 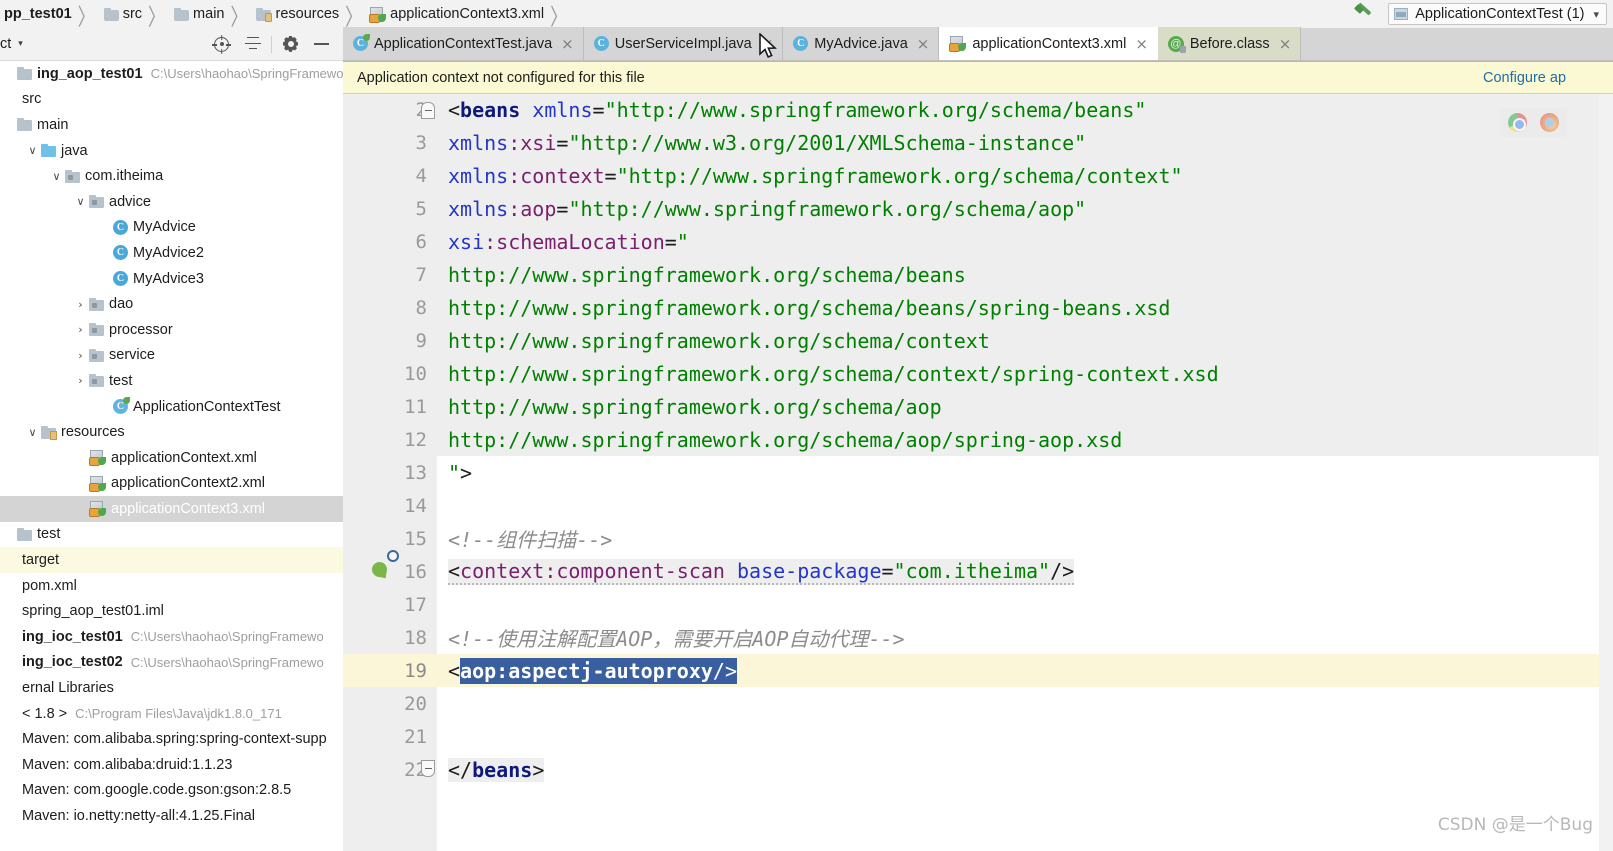 I want to click on editor-tab: C MyAdvice.java ×, so click(x=861, y=43).